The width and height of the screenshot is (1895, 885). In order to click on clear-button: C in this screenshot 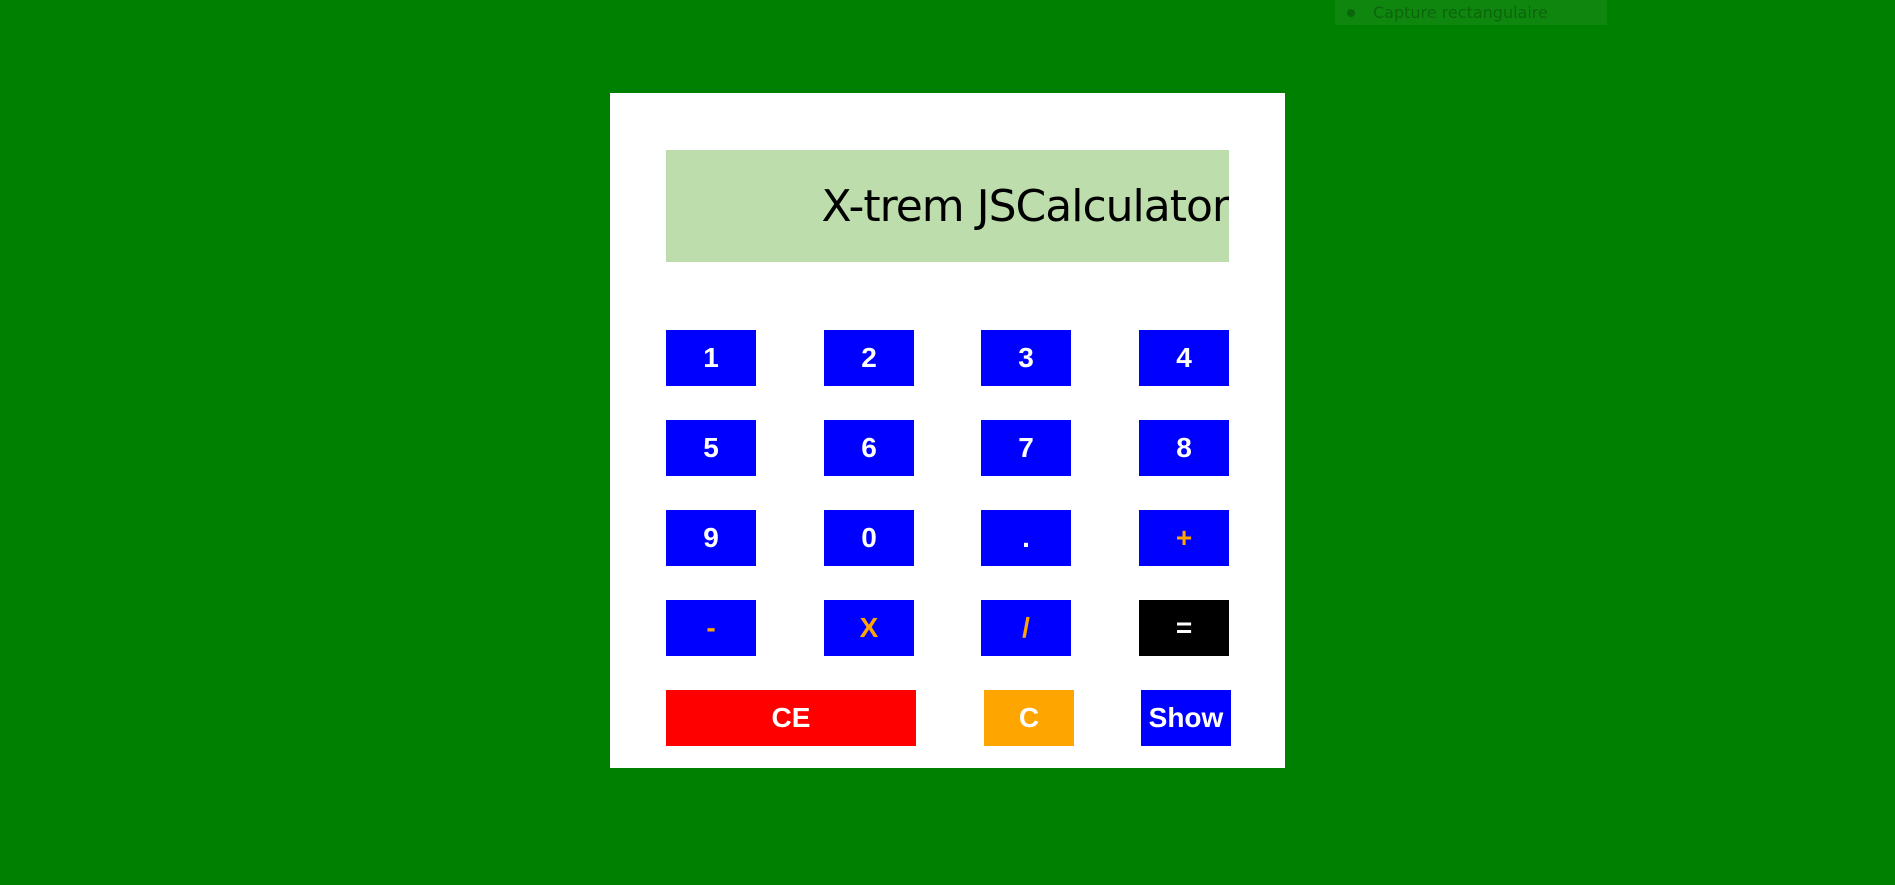, I will do `click(1029, 718)`.